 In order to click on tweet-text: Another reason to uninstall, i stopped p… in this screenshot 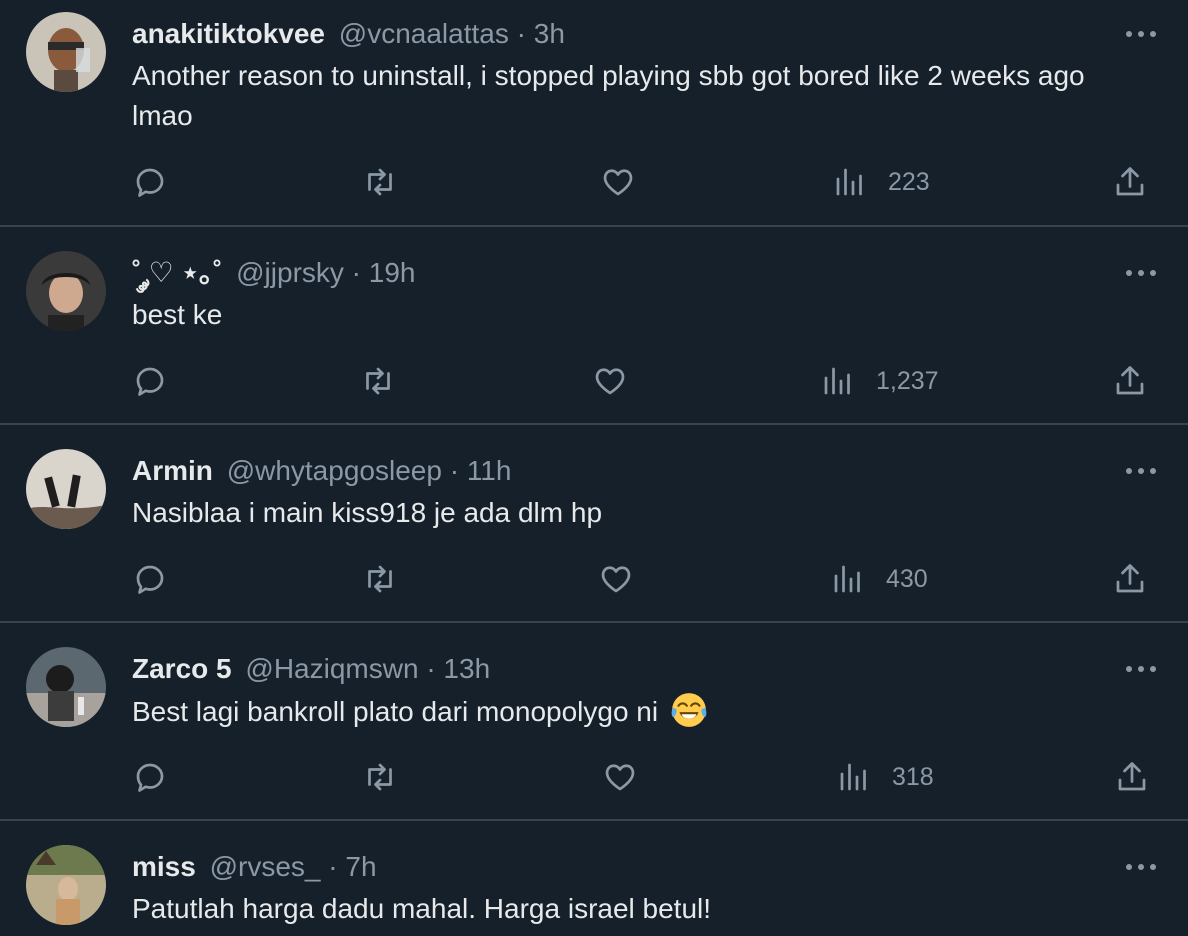, I will do `click(608, 95)`.